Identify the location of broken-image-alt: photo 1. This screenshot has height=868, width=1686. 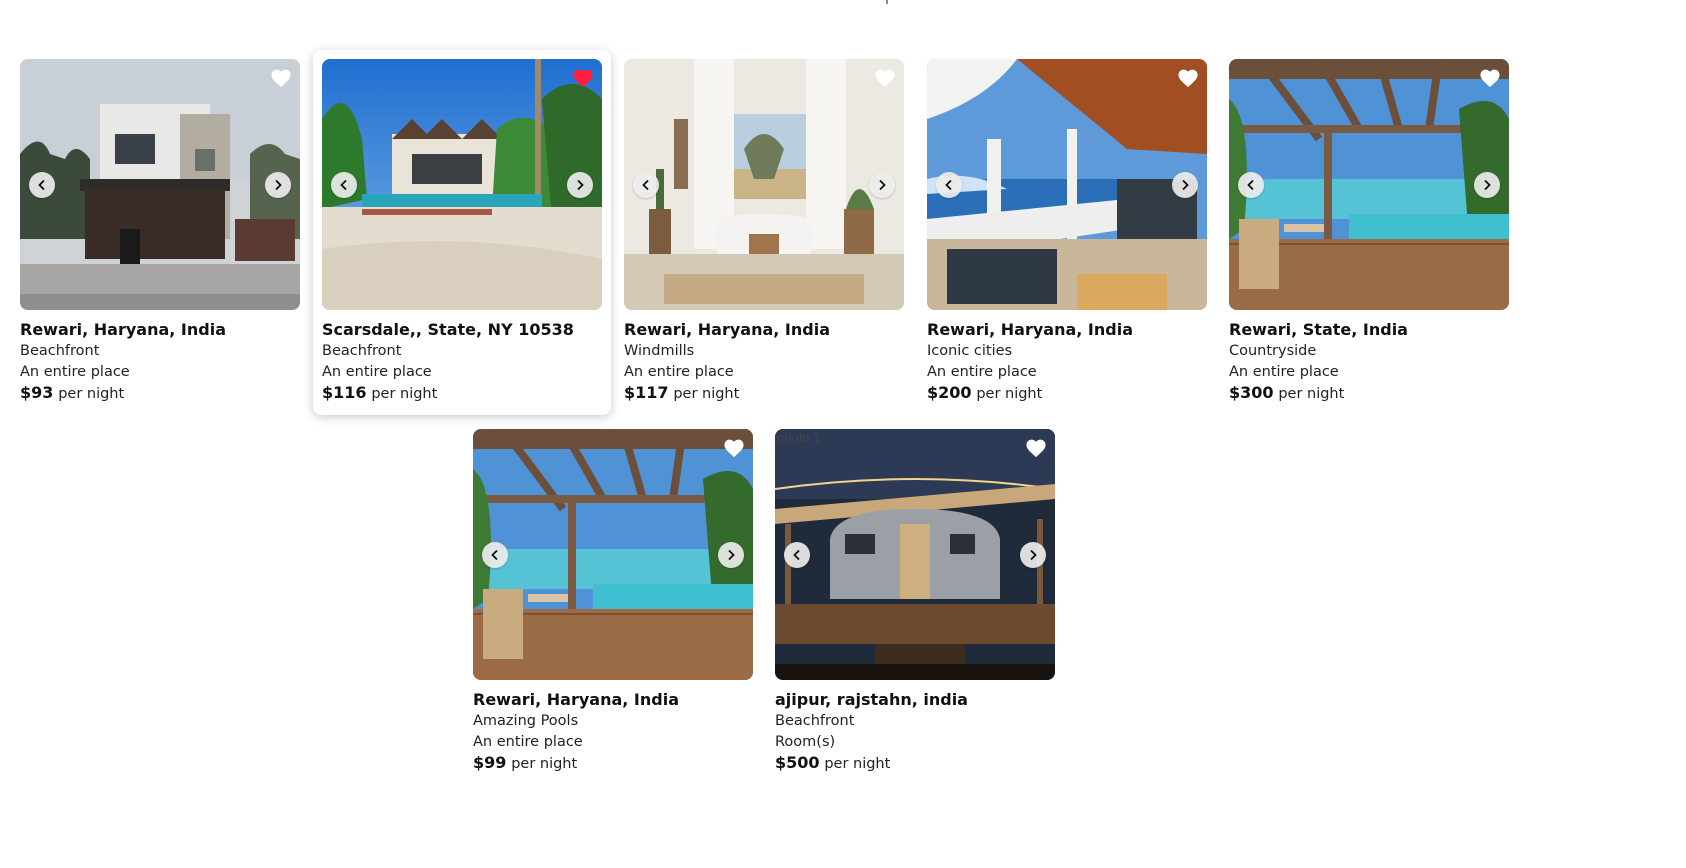
(799, 437).